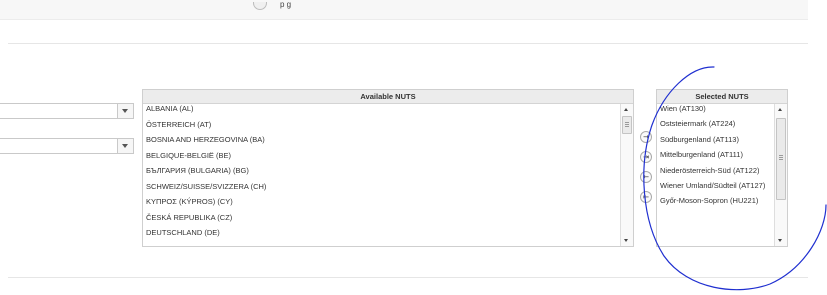 This screenshot has height=295, width=827. Describe the element at coordinates (716, 201) in the screenshot. I see `list-item: Győr-Moson-Sopron (HU221)` at that location.